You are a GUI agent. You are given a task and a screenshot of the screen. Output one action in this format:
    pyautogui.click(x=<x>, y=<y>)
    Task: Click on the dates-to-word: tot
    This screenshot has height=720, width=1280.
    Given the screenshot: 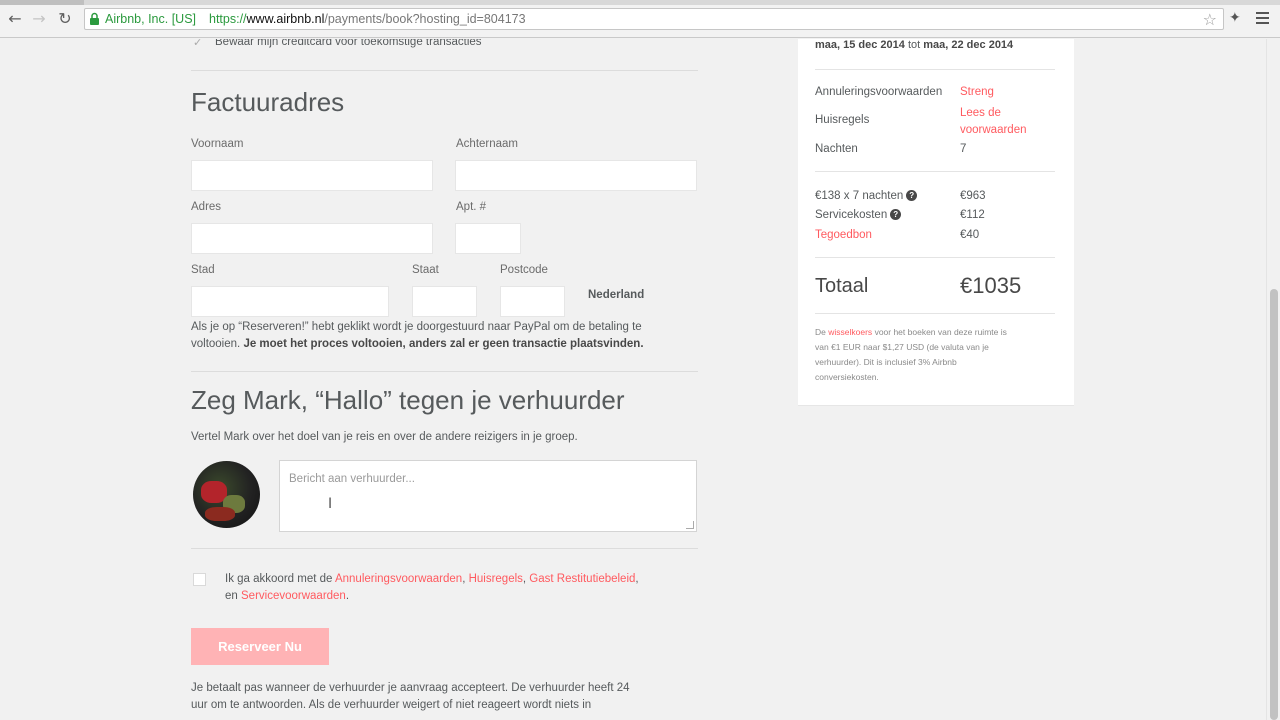 What is the action you would take?
    pyautogui.click(x=914, y=45)
    